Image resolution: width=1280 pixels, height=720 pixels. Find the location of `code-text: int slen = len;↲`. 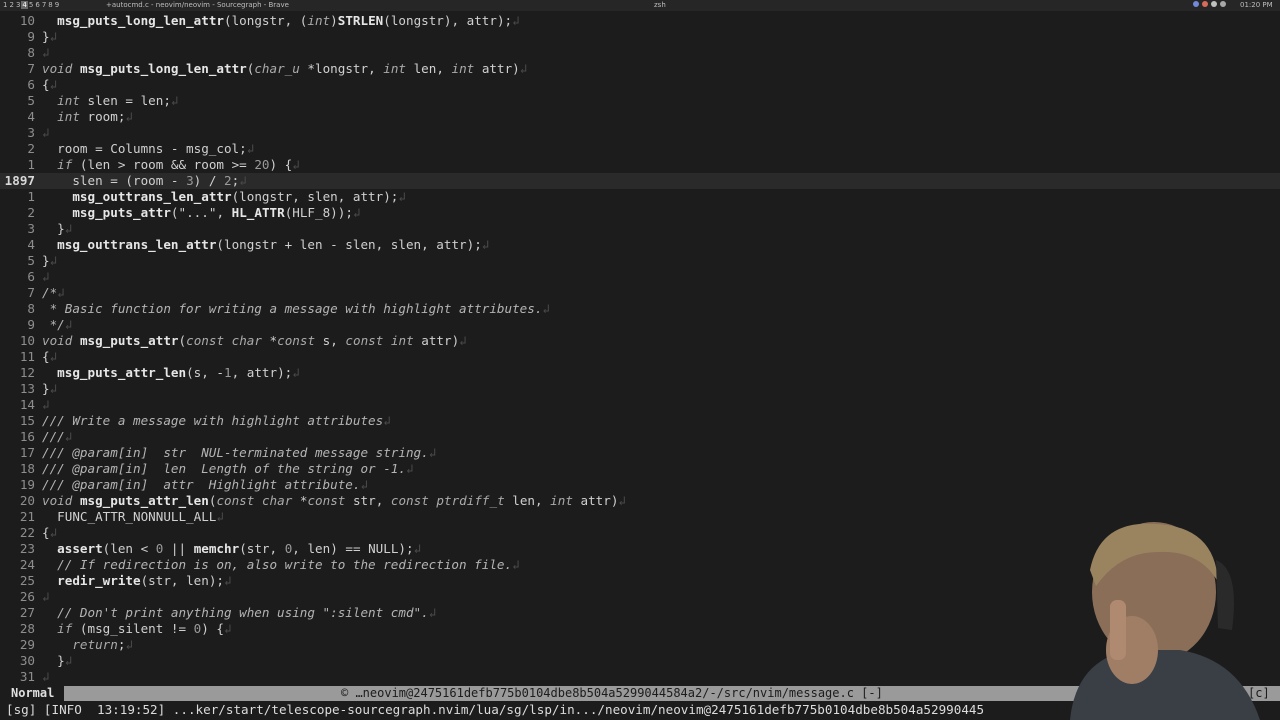

code-text: int slen = len;↲ is located at coordinates (118, 100).